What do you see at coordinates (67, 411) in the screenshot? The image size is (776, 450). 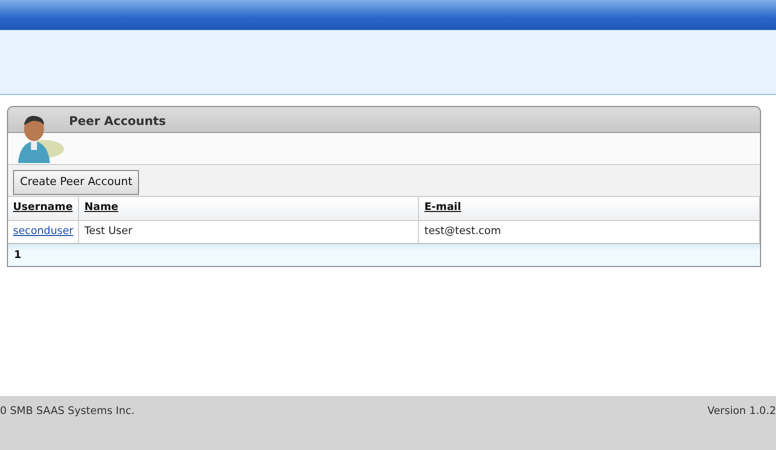 I see `copyright-text: 0 SMB SAAS Systems Inc.` at bounding box center [67, 411].